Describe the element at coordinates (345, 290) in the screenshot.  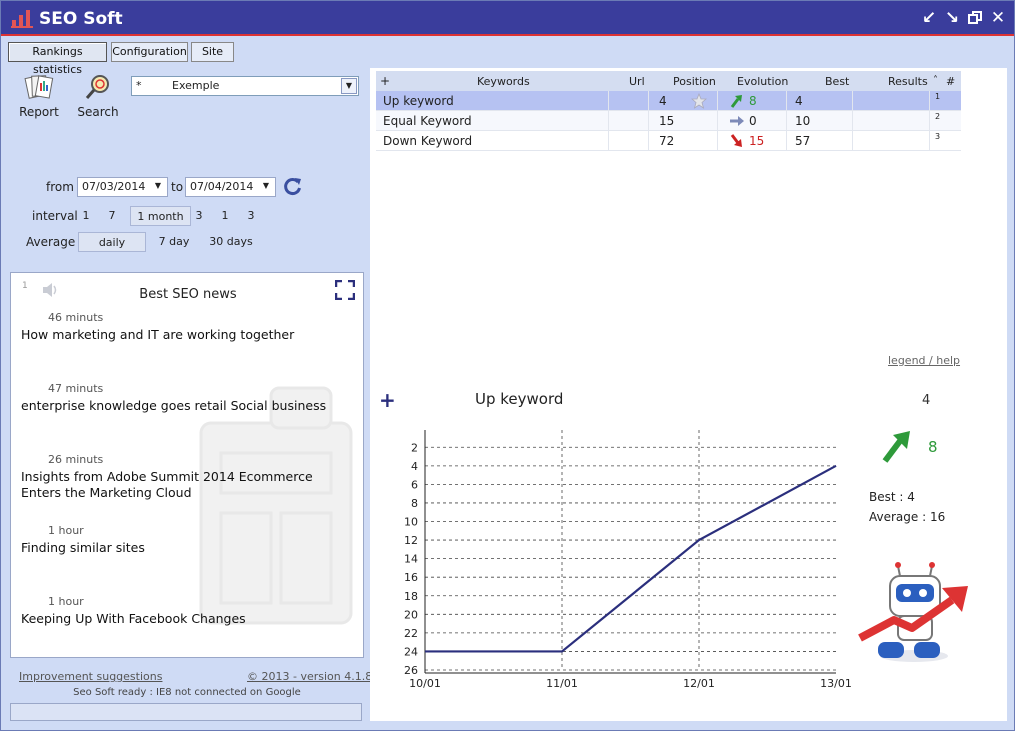
I see `fullscreen-icon` at that location.